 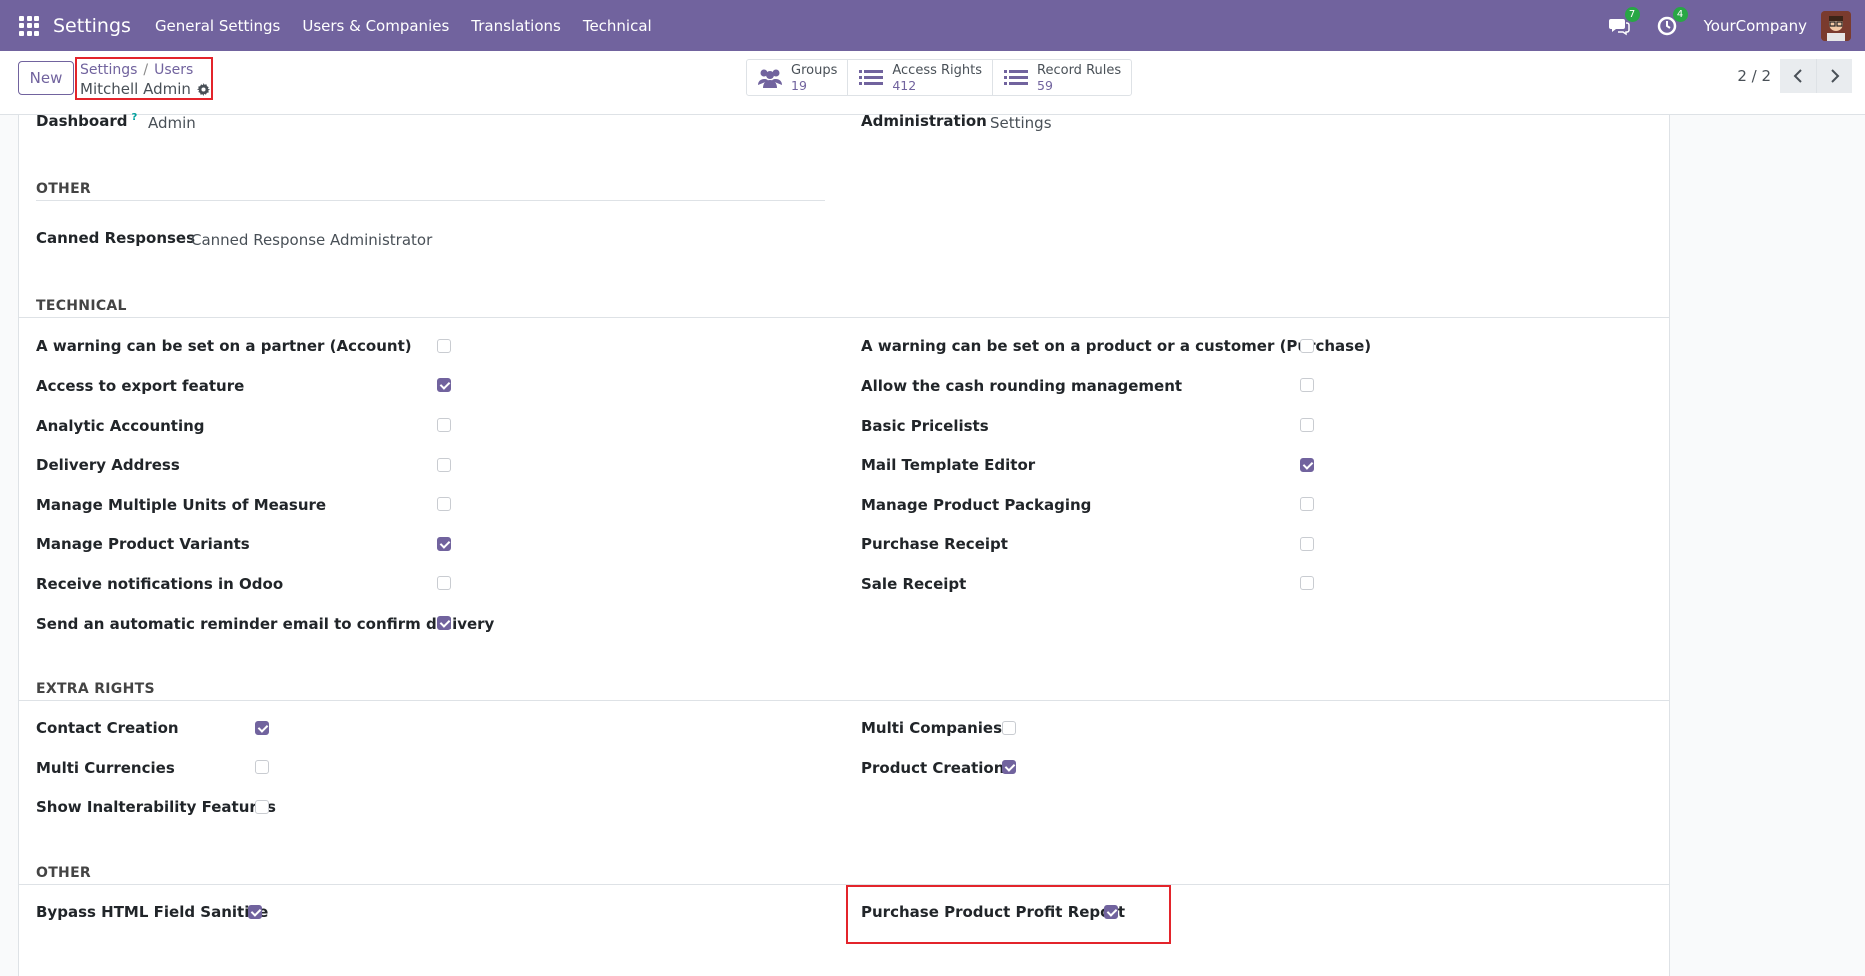 I want to click on chat-icon: 7, so click(x=1624, y=21).